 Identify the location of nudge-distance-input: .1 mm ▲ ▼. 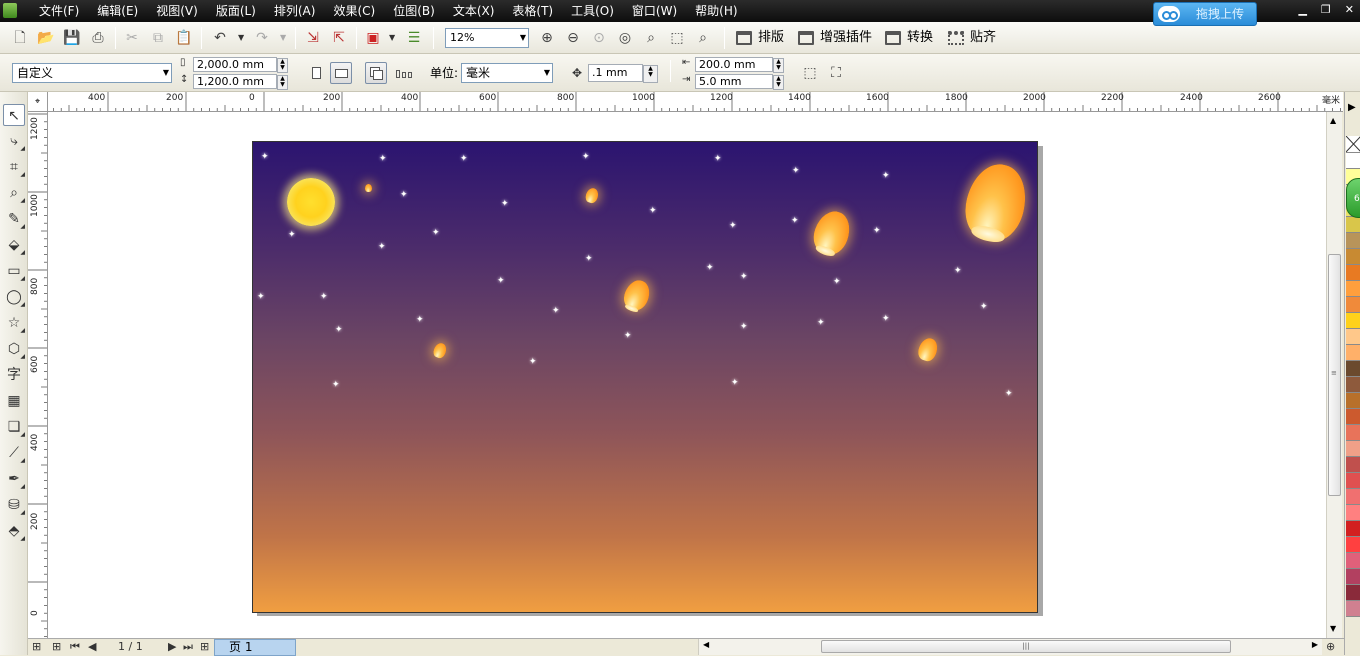
(623, 73).